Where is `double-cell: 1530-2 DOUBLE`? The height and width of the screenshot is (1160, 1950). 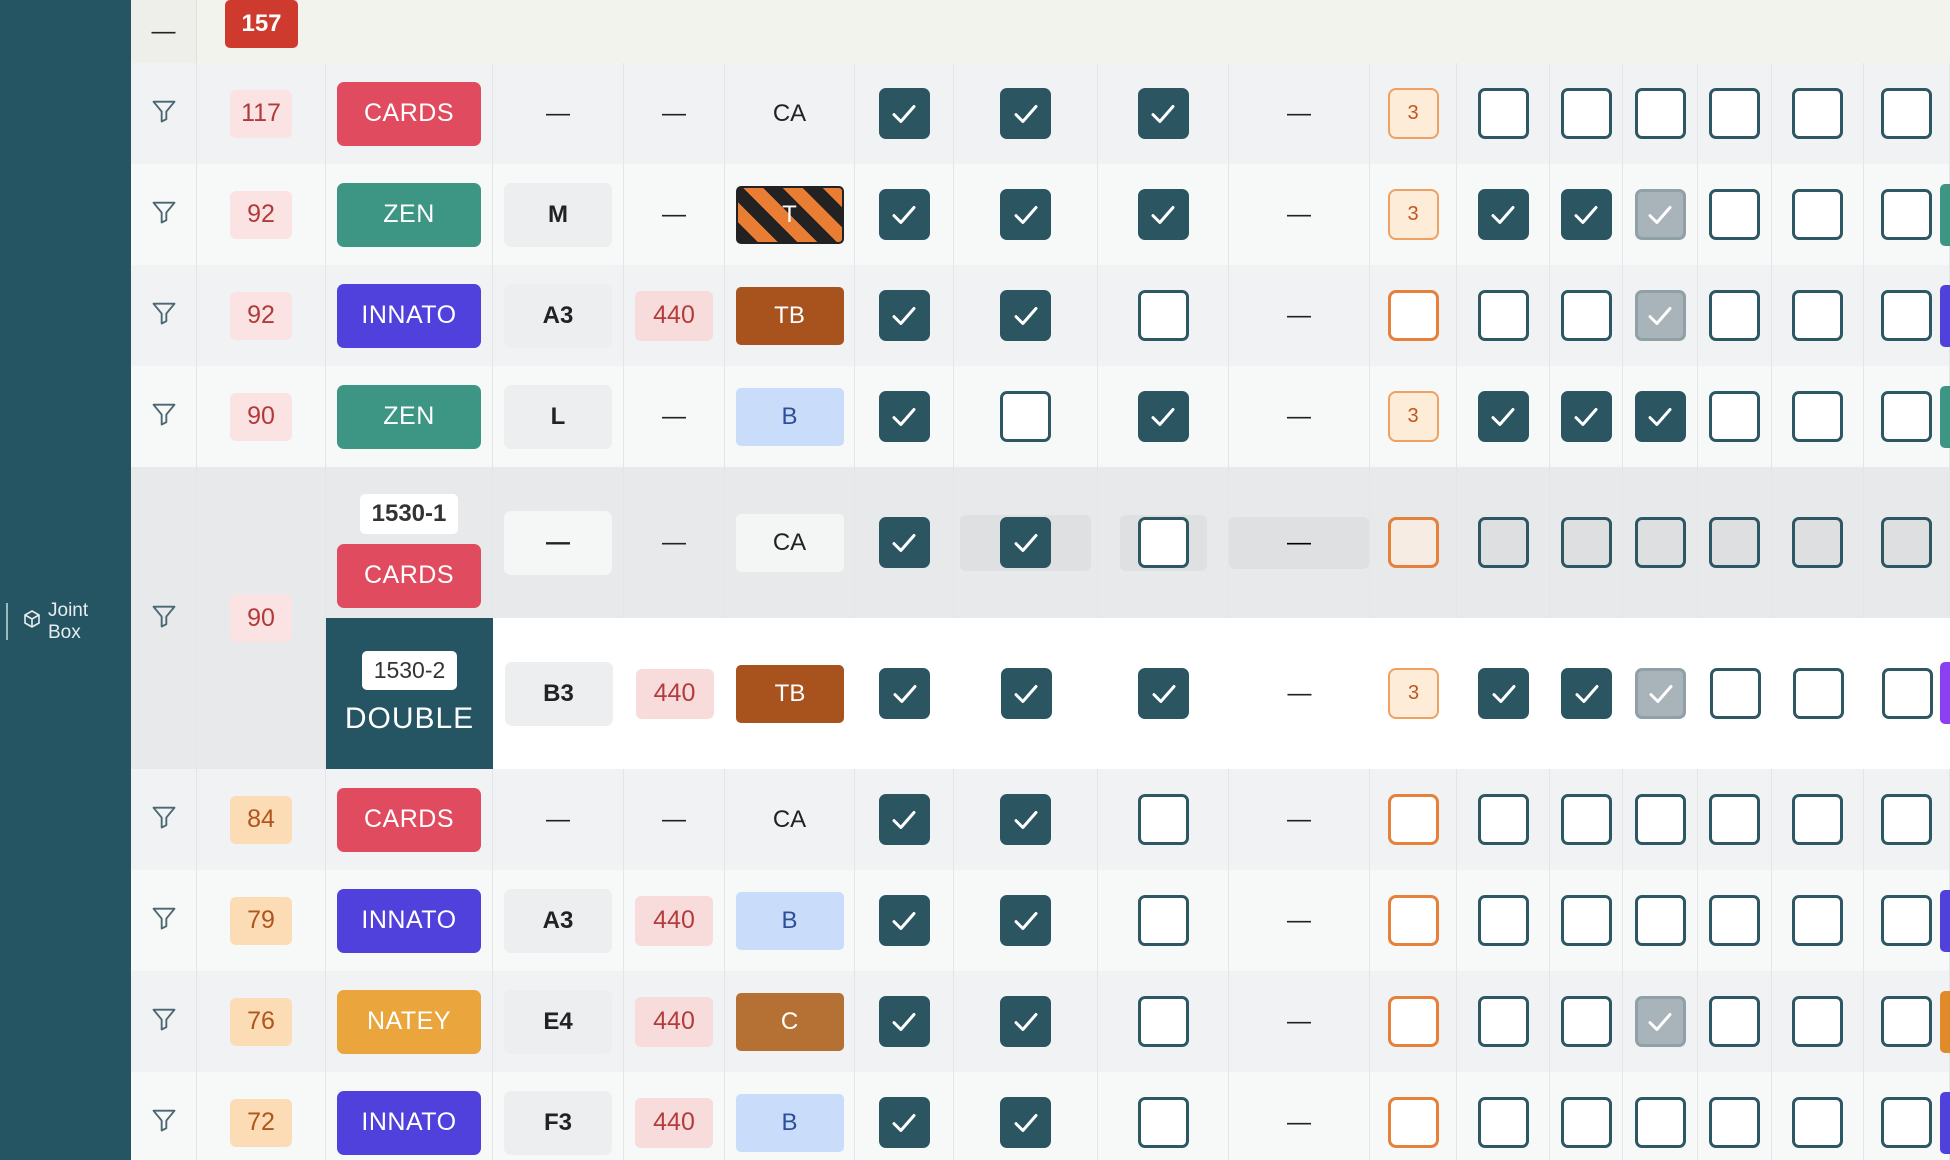 double-cell: 1530-2 DOUBLE is located at coordinates (409, 693).